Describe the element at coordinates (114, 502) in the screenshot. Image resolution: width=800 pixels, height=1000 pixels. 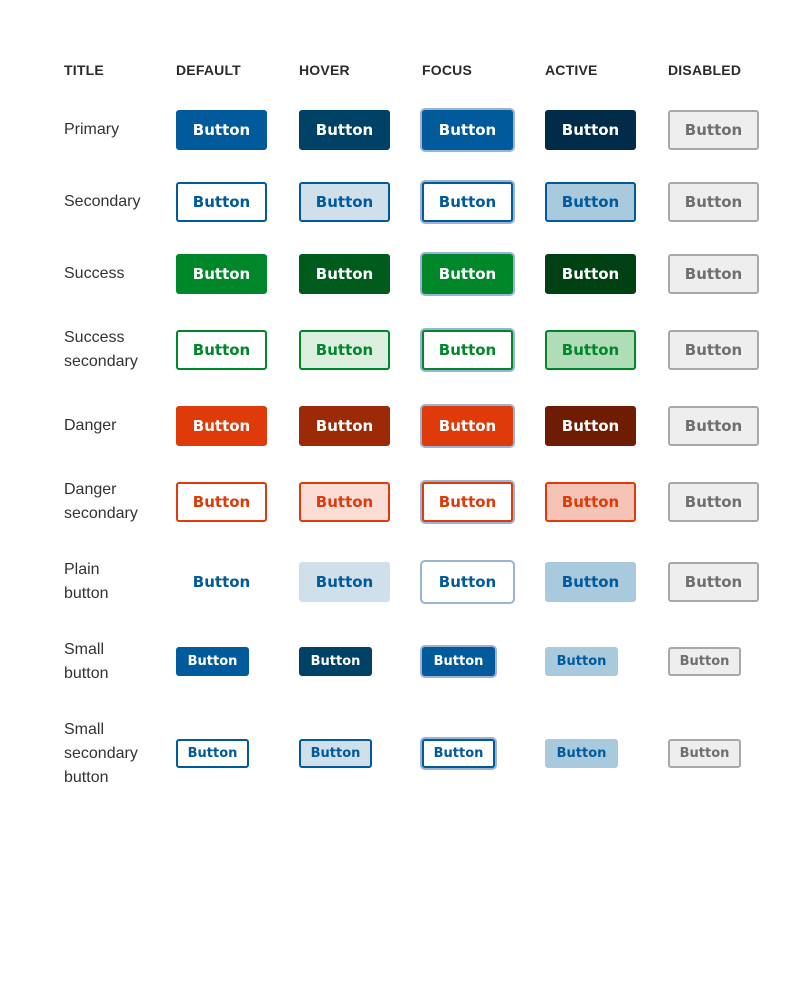
I see `row-title: Danger secondary` at that location.